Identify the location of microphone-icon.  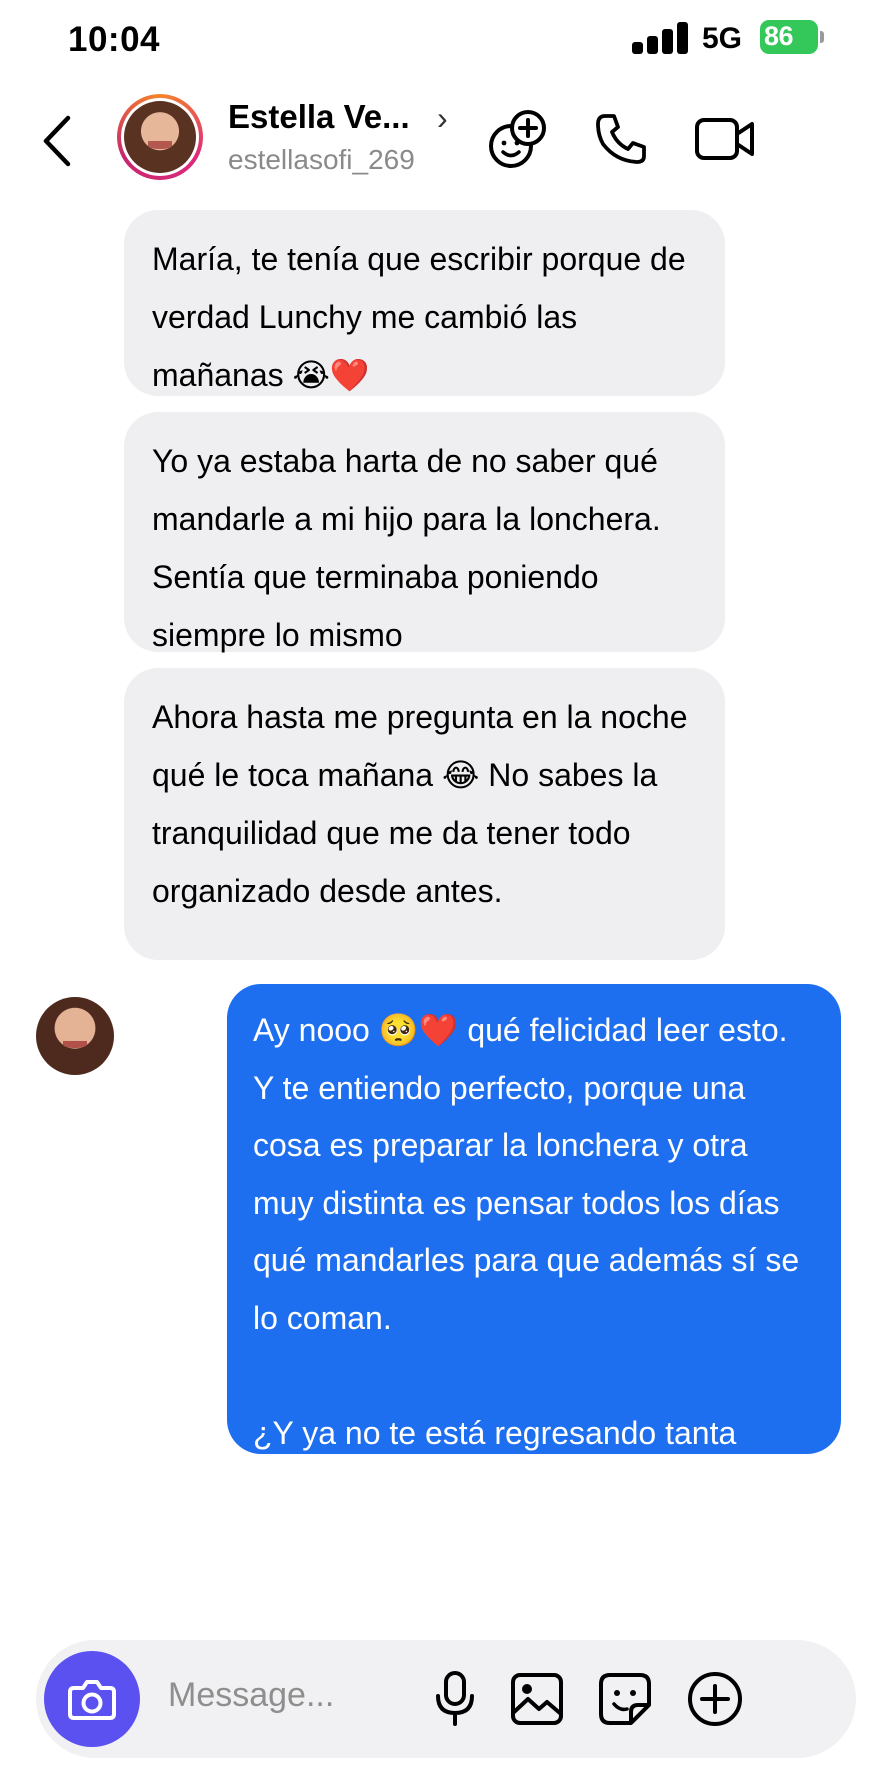
(455, 1698).